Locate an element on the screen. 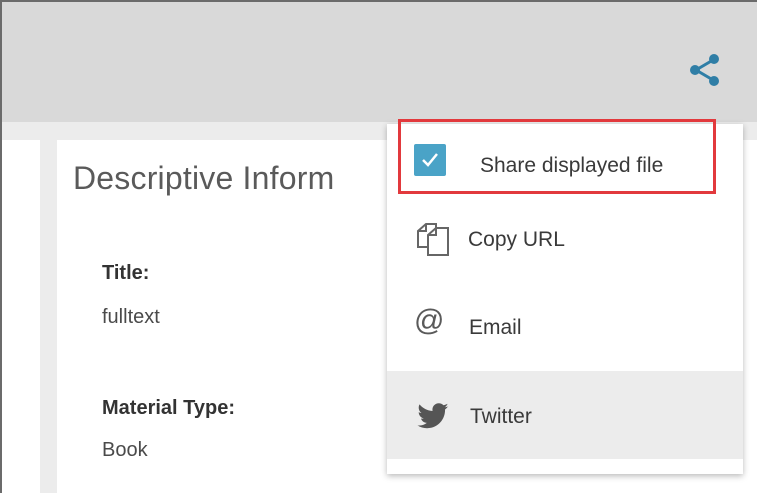  section-heading: Descriptive Inform is located at coordinates (204, 178).